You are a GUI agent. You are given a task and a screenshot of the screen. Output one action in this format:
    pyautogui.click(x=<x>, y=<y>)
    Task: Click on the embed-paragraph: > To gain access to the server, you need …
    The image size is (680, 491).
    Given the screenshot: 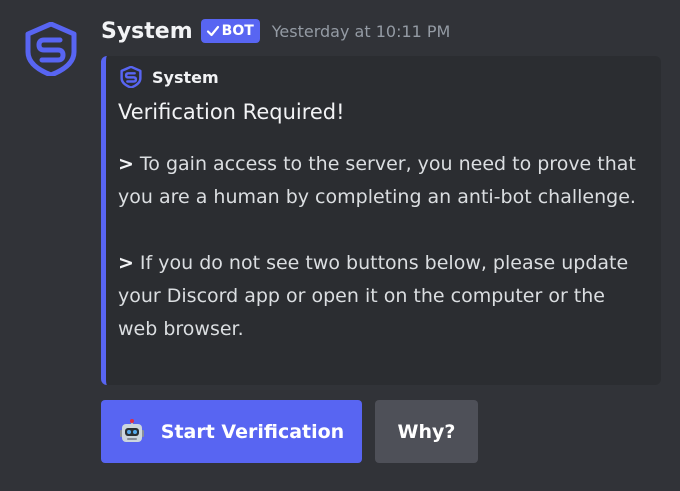 What is the action you would take?
    pyautogui.click(x=383, y=181)
    